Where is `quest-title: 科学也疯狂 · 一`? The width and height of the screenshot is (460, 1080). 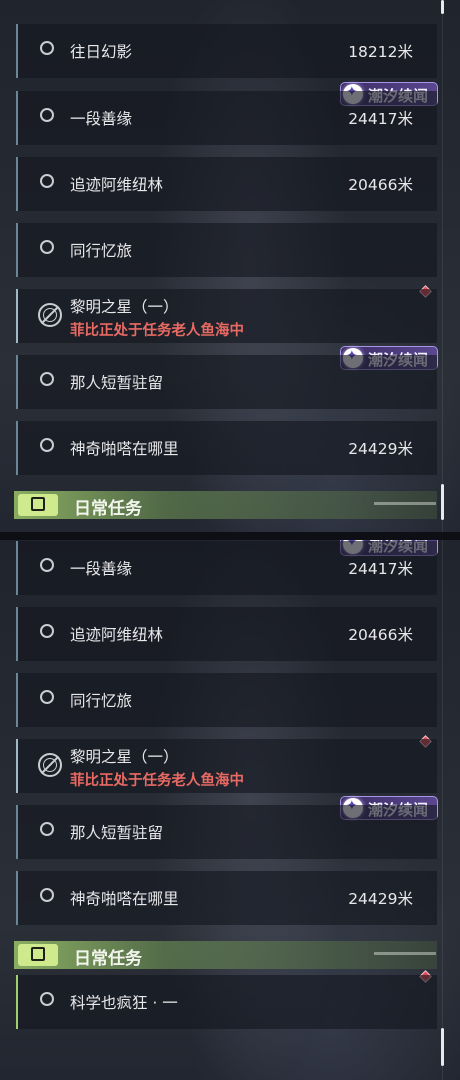
quest-title: 科学也疯狂 · 一 is located at coordinates (124, 1003).